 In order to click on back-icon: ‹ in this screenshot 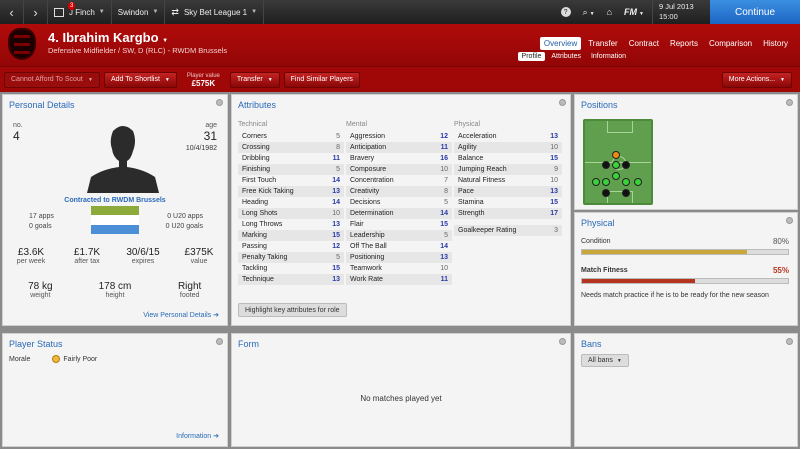, I will do `click(12, 12)`.